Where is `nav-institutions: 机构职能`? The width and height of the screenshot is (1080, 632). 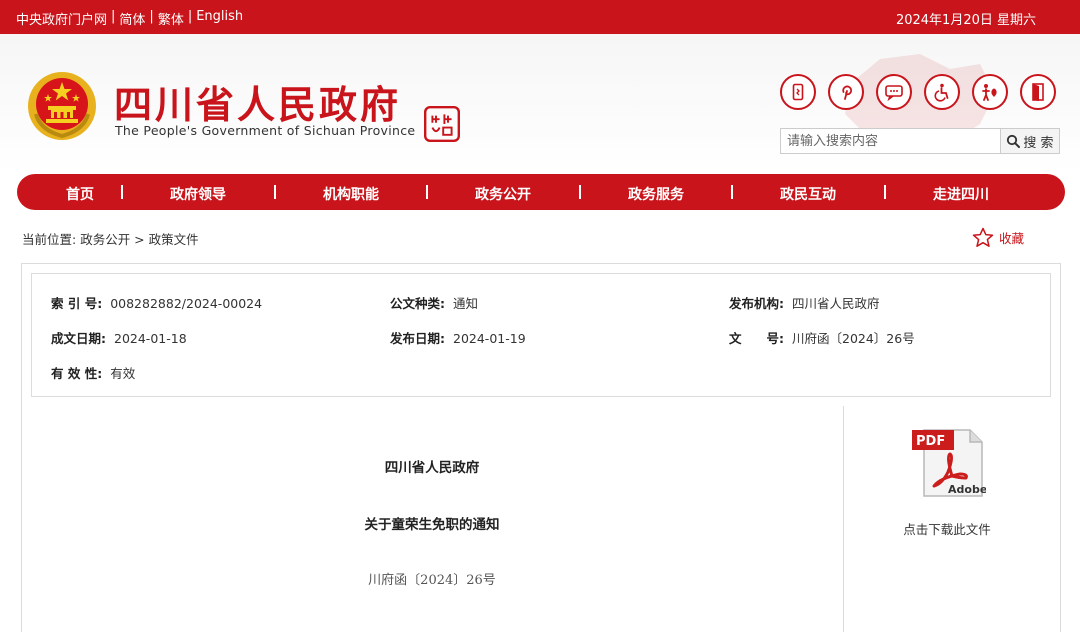 nav-institutions: 机构职能 is located at coordinates (351, 194).